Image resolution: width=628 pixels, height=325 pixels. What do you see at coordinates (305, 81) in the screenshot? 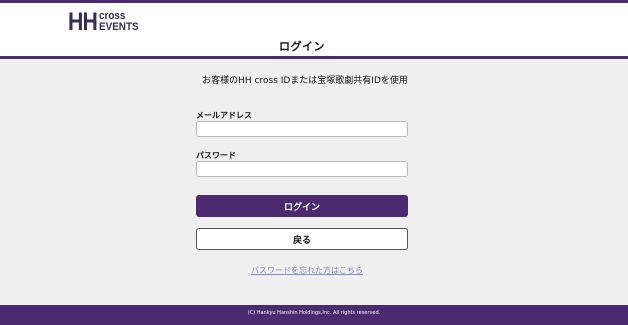
I see `login-intro-text: お客様のHH cross IDまたは宝塚歌劇共有IDを使用` at bounding box center [305, 81].